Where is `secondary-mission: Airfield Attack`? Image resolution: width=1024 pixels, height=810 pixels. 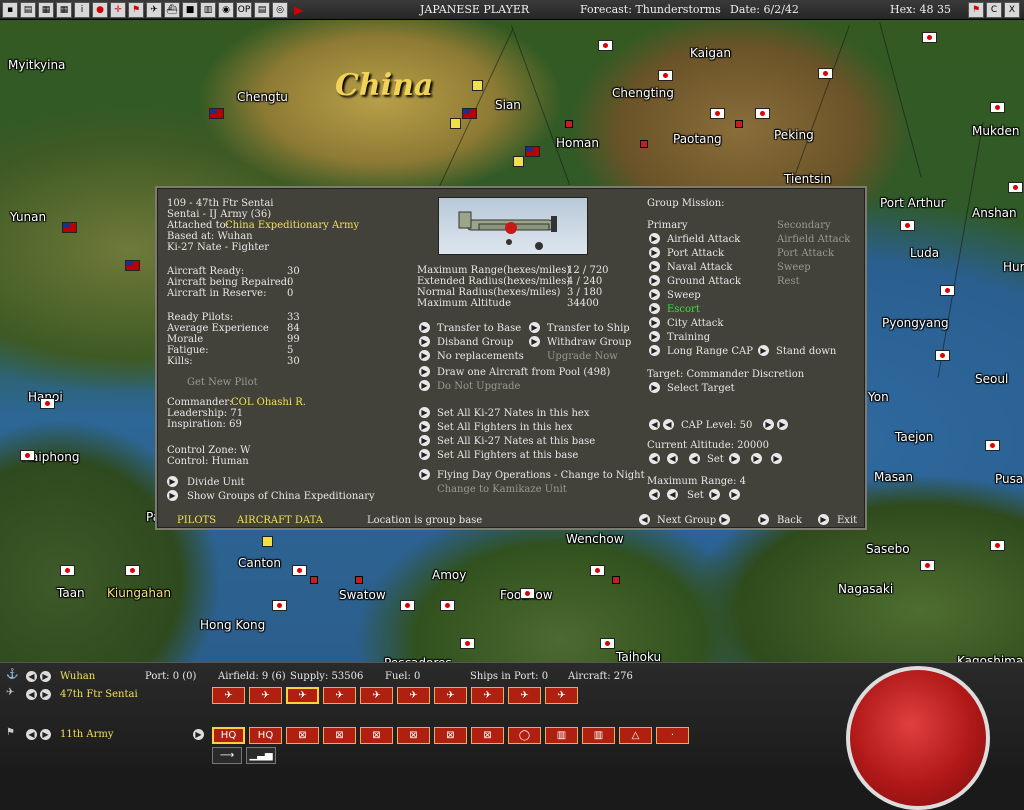 secondary-mission: Airfield Attack is located at coordinates (813, 239).